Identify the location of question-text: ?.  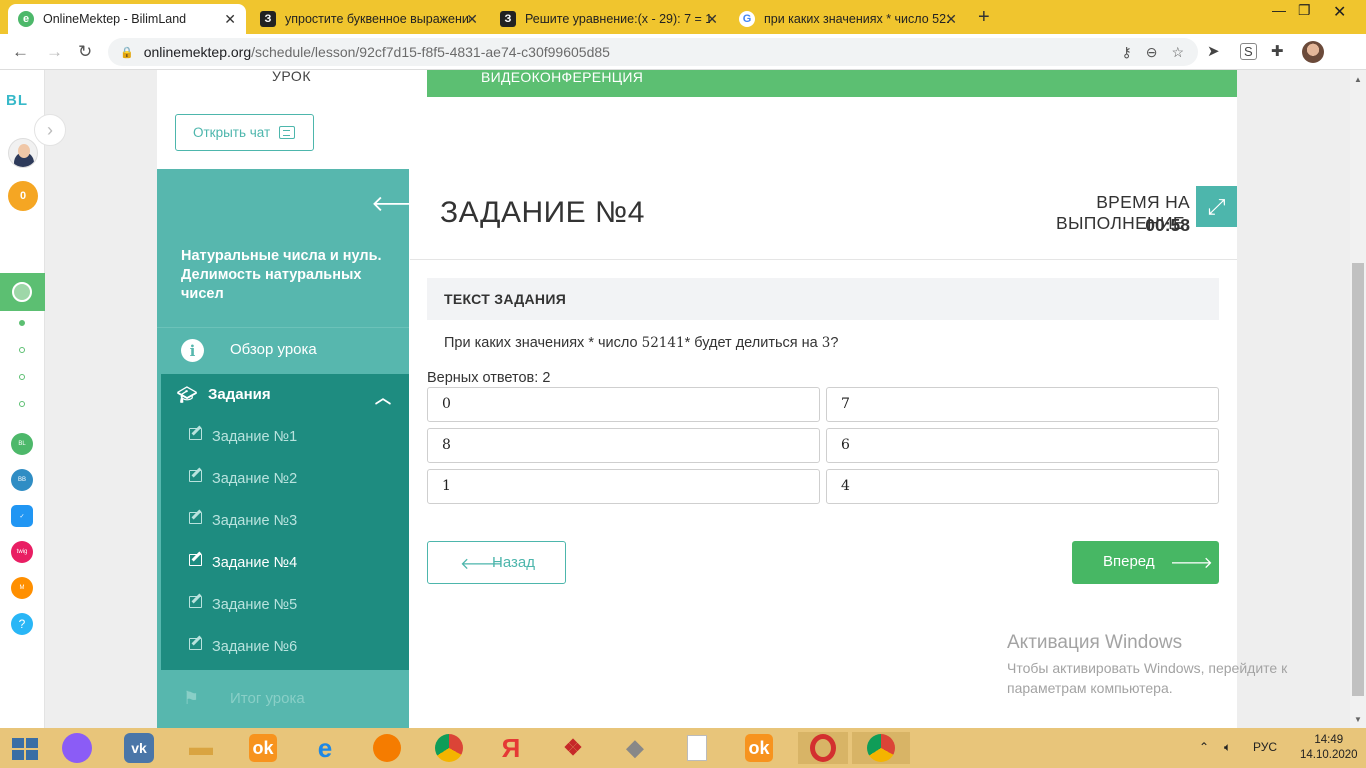
(834, 343).